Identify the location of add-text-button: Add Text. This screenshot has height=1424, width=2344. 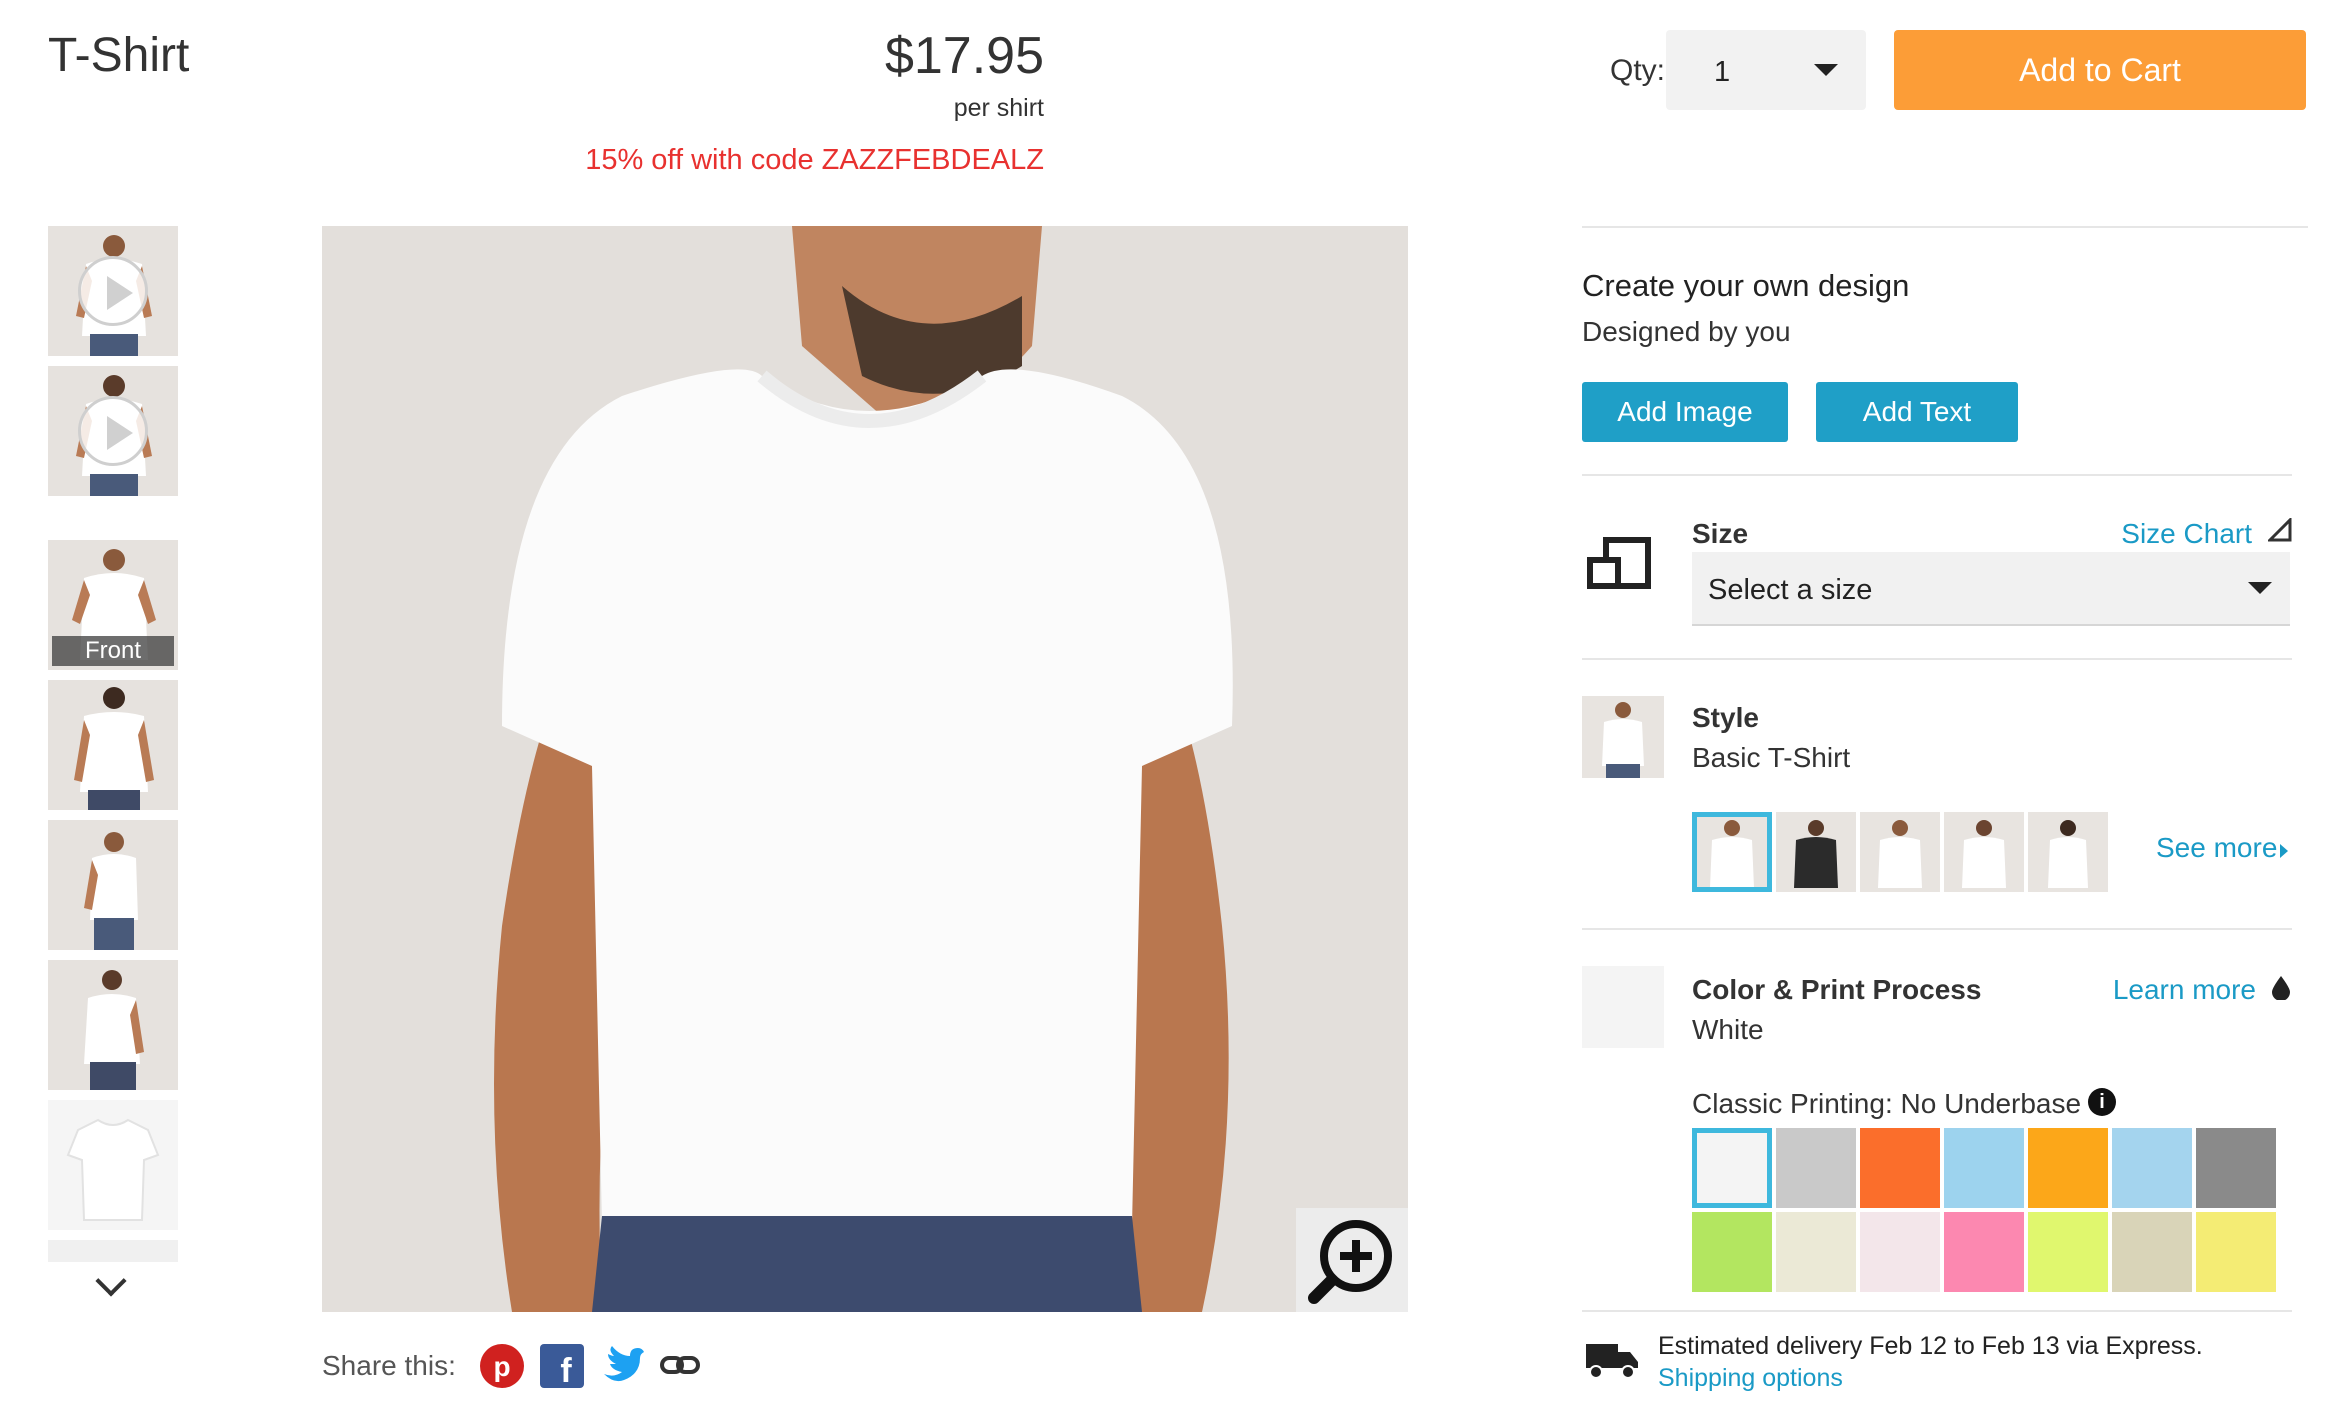
(1917, 412).